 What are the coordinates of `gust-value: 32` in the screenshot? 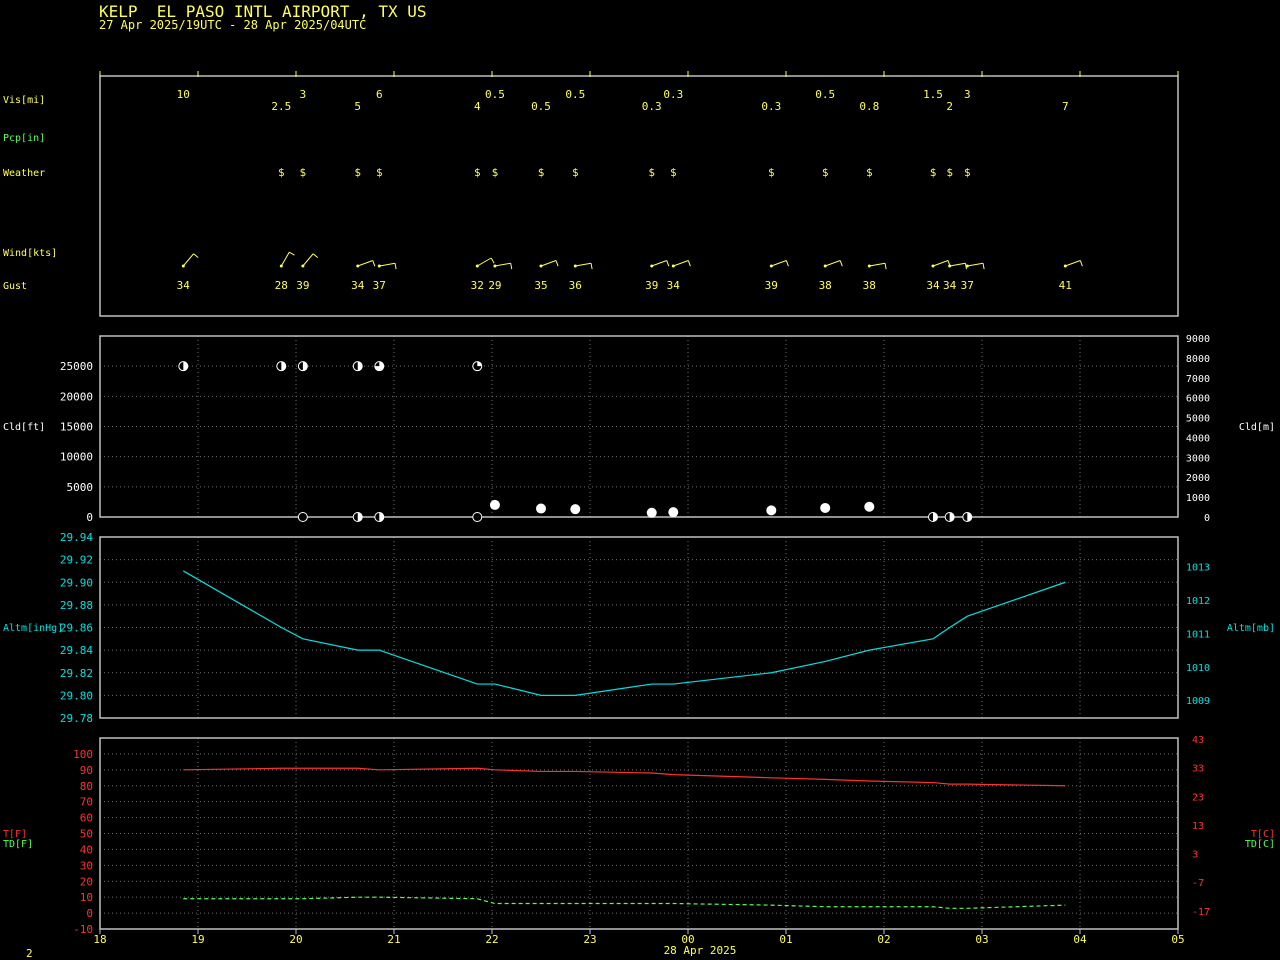 It's located at (477, 285).